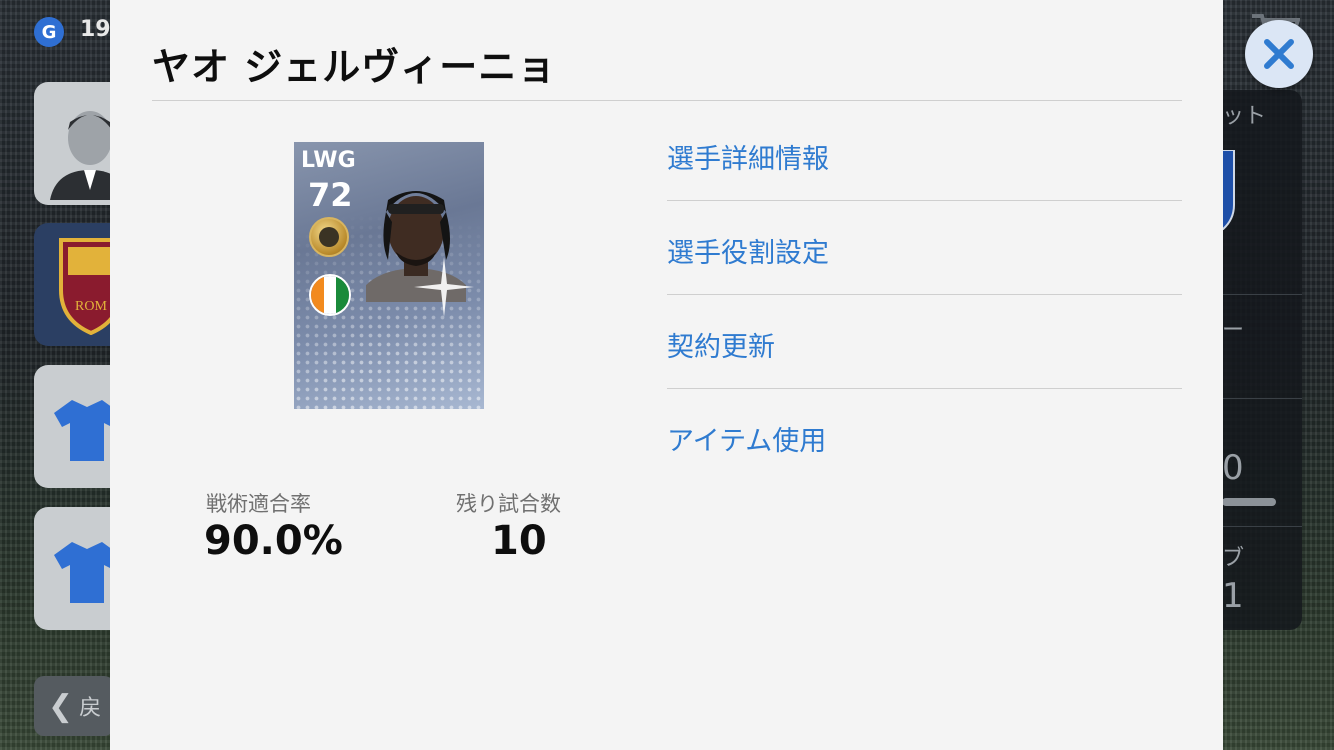 The image size is (1334, 750). Describe the element at coordinates (330, 295) in the screenshot. I see `flag-icon` at that location.